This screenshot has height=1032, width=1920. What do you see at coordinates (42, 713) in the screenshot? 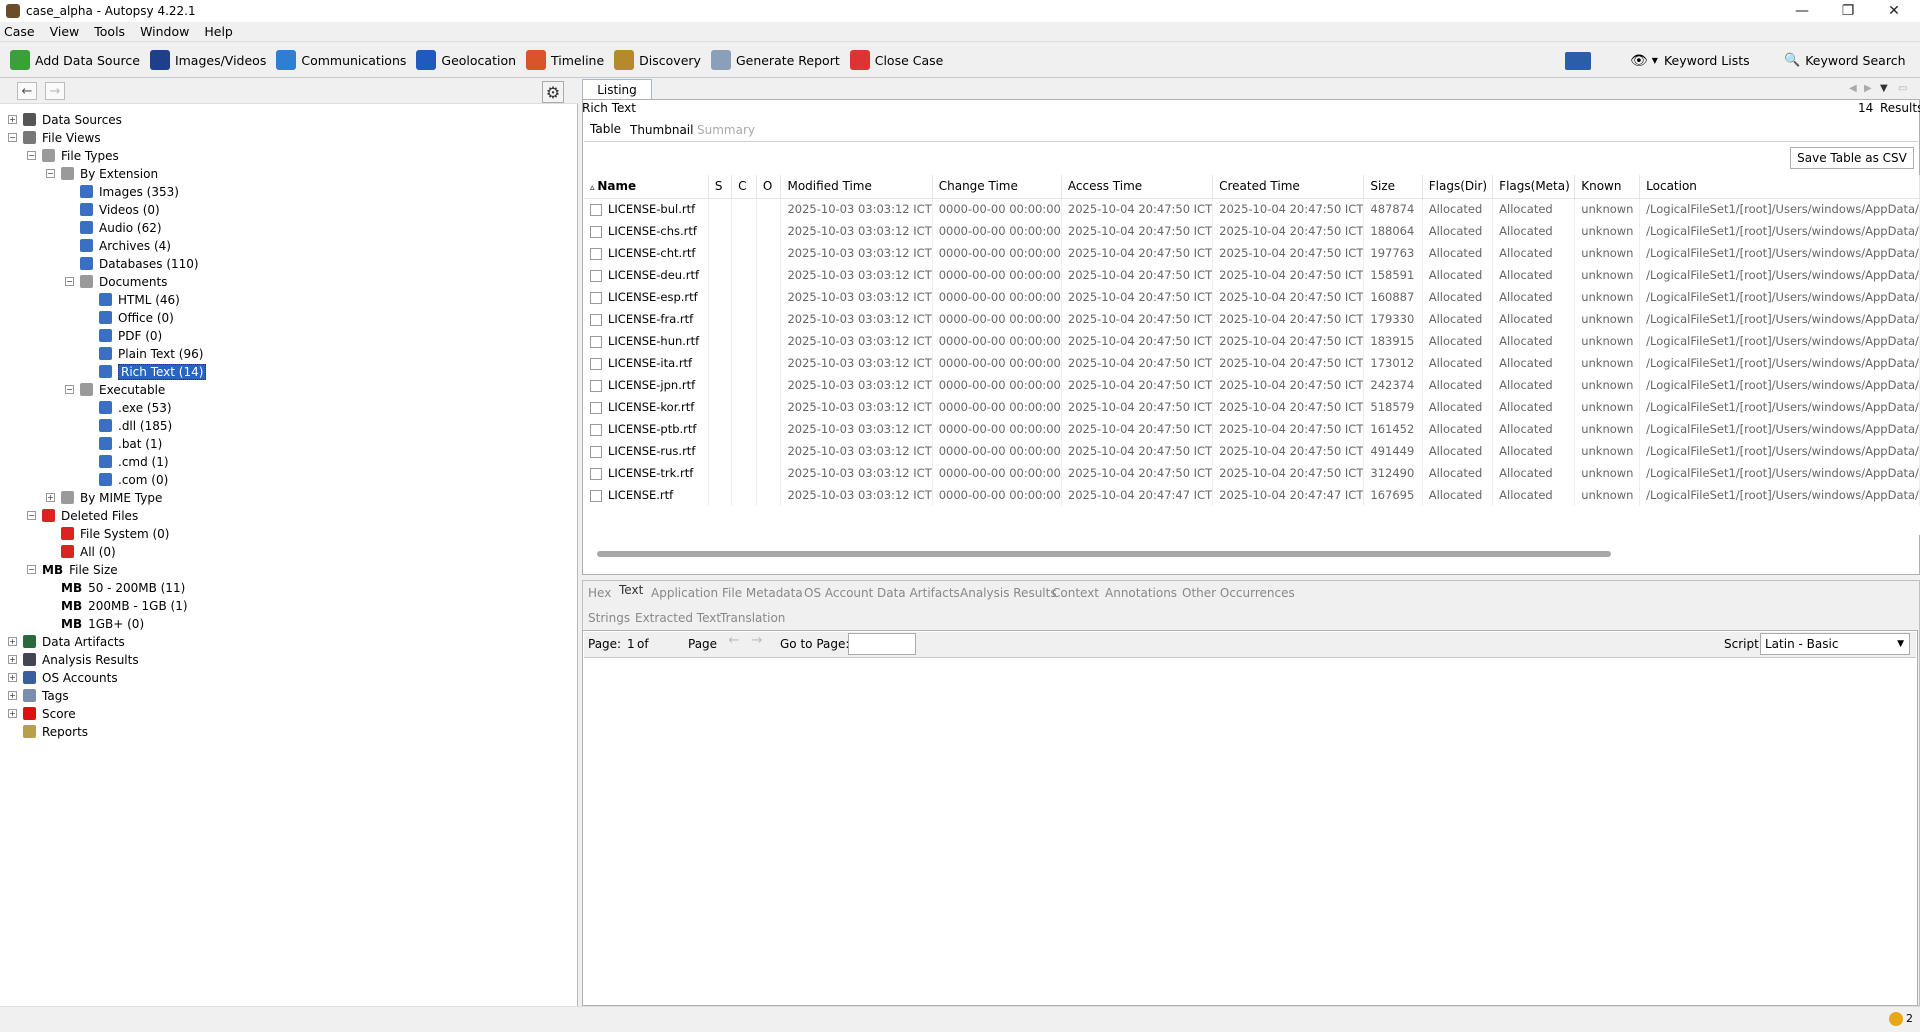
I see `tree-node-score: + Score` at bounding box center [42, 713].